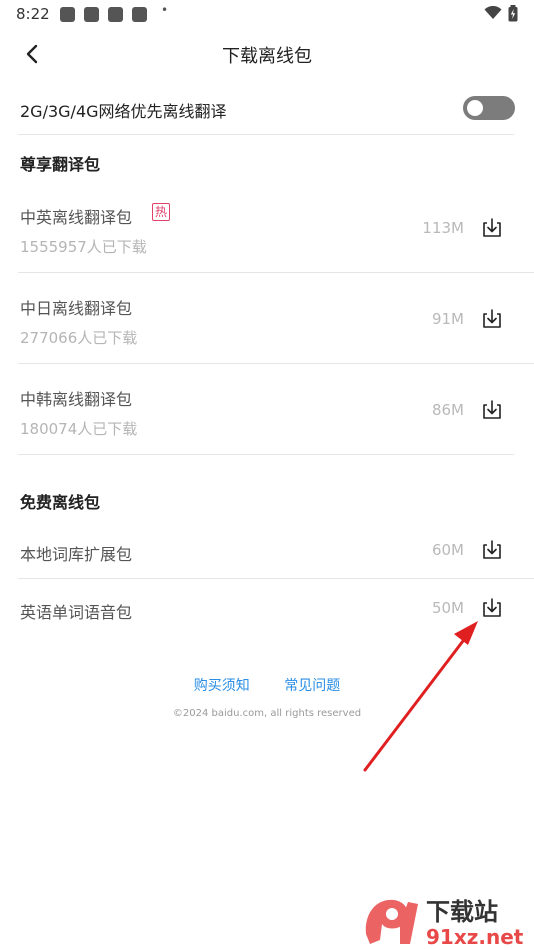 The height and width of the screenshot is (950, 534). I want to click on watermark-logo: 下载站 91xz.net, so click(444, 923).